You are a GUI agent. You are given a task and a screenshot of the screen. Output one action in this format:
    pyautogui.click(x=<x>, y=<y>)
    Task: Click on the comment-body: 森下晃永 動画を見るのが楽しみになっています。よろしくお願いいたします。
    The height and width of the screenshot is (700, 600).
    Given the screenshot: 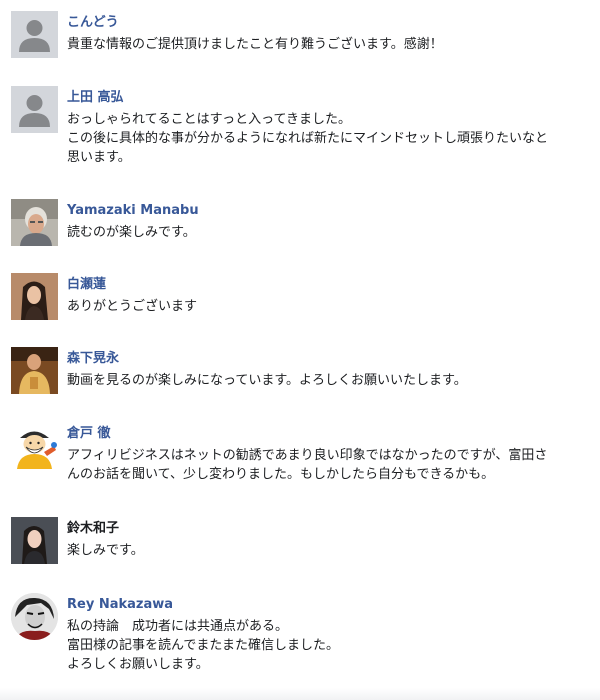 What is the action you would take?
    pyautogui.click(x=329, y=368)
    